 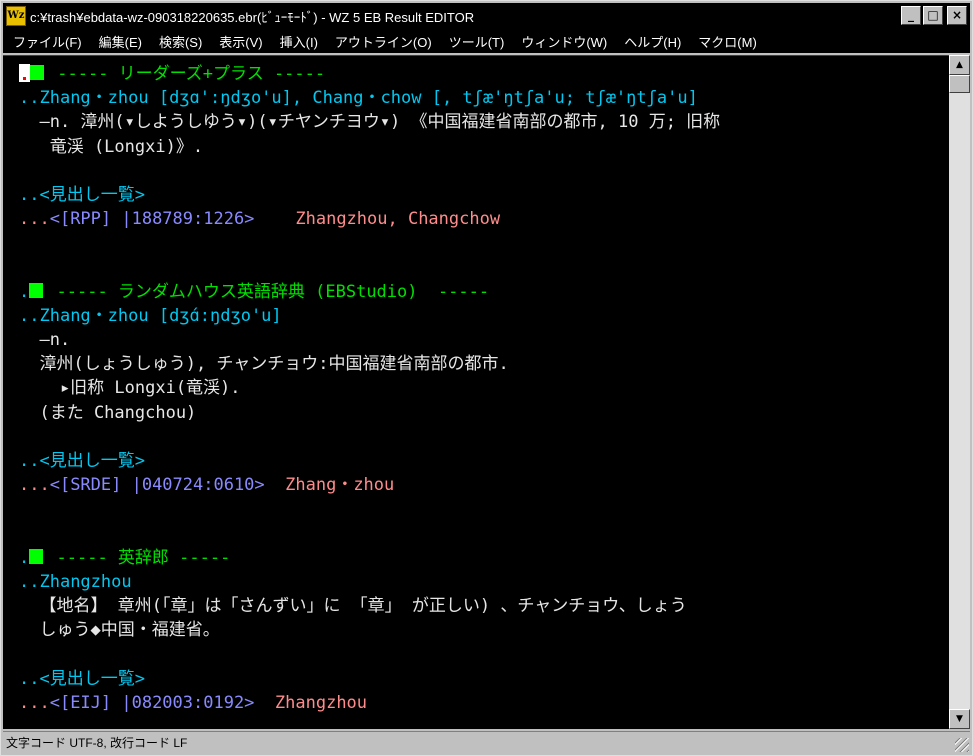 What do you see at coordinates (477, 41) in the screenshot?
I see `menu-tools: ツール(T)` at bounding box center [477, 41].